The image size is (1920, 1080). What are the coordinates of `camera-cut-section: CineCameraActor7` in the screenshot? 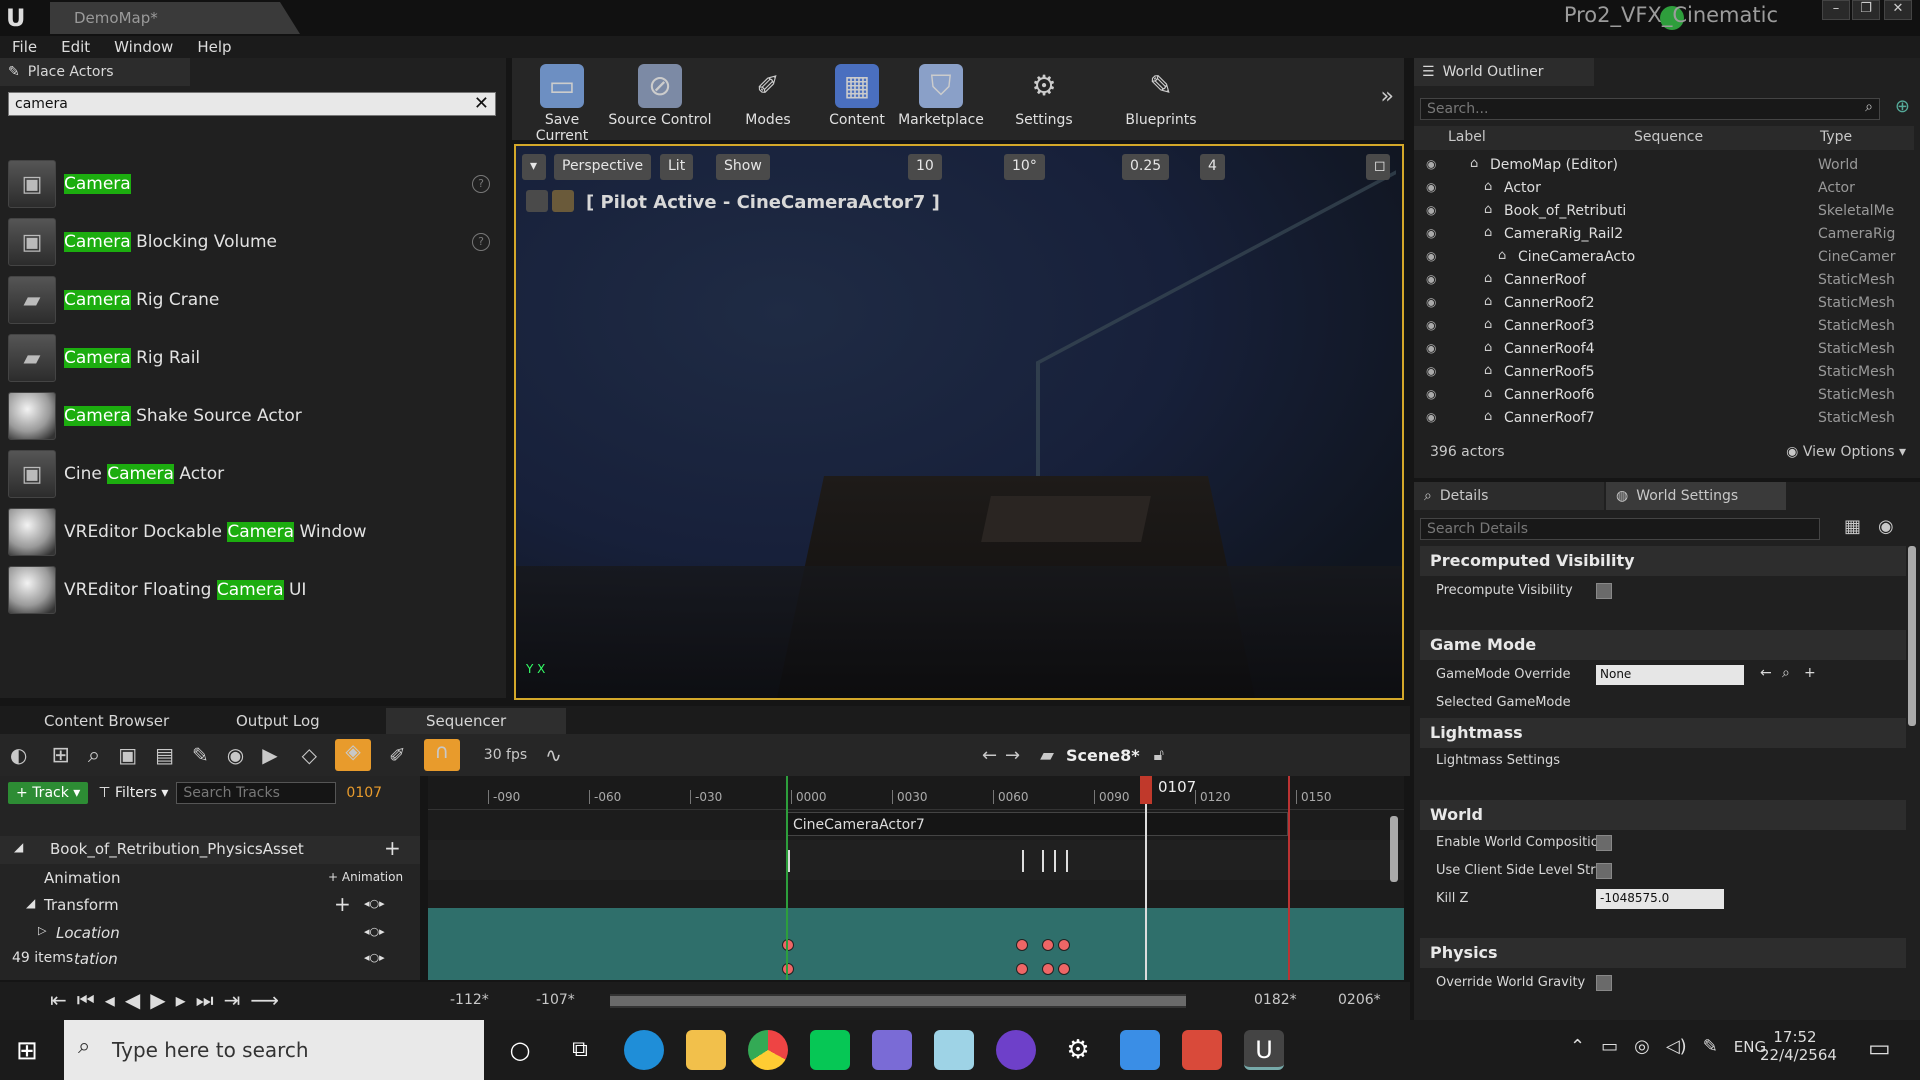 It's located at (1037, 824).